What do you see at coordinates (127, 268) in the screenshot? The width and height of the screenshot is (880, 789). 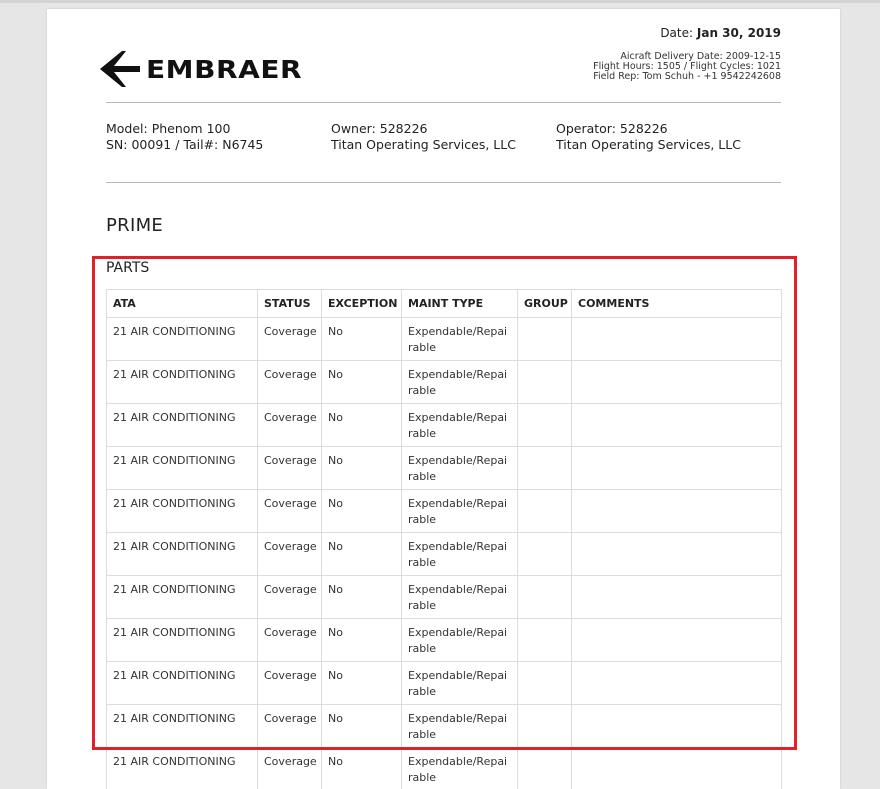 I see `section-title: PARTS` at bounding box center [127, 268].